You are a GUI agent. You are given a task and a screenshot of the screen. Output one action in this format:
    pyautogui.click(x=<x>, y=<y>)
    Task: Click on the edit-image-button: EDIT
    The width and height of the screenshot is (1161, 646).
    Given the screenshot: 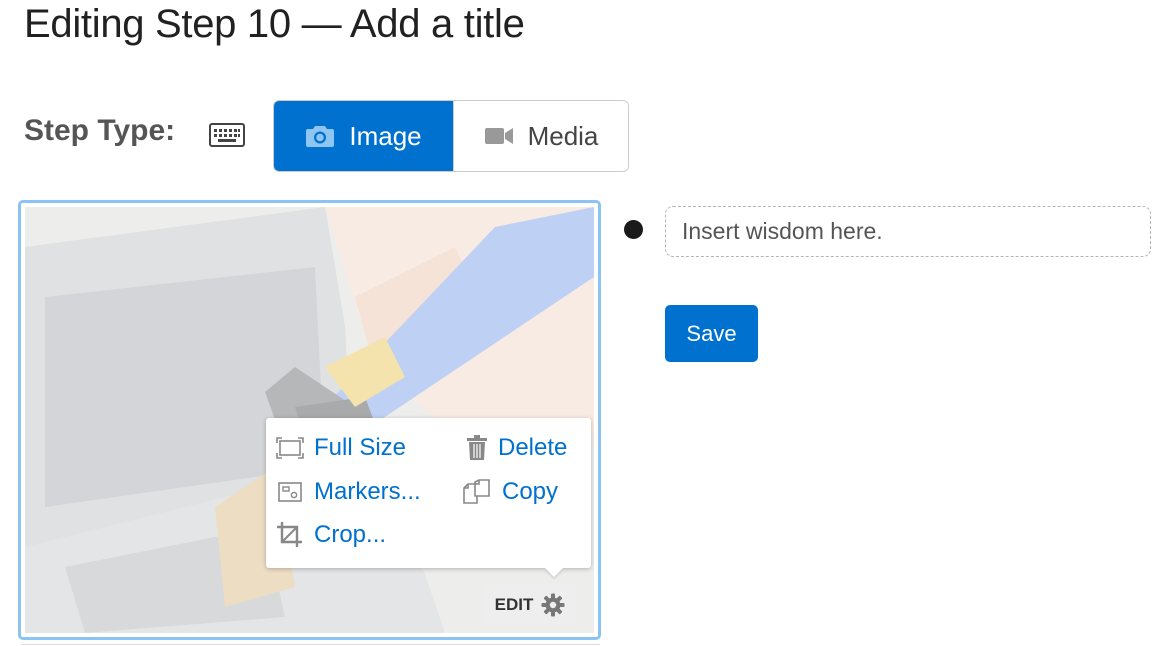 What is the action you would take?
    pyautogui.click(x=530, y=605)
    